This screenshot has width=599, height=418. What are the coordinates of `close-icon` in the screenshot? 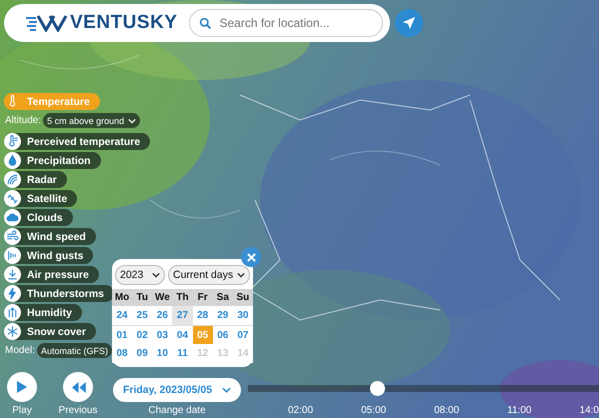 It's located at (251, 257).